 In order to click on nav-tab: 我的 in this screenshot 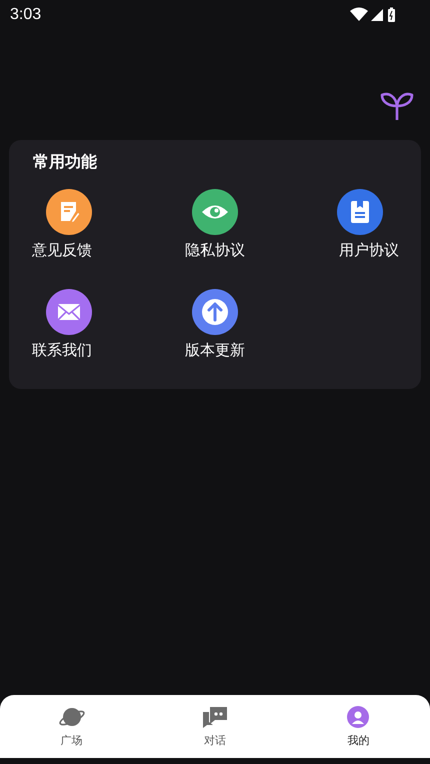, I will do `click(358, 726)`.